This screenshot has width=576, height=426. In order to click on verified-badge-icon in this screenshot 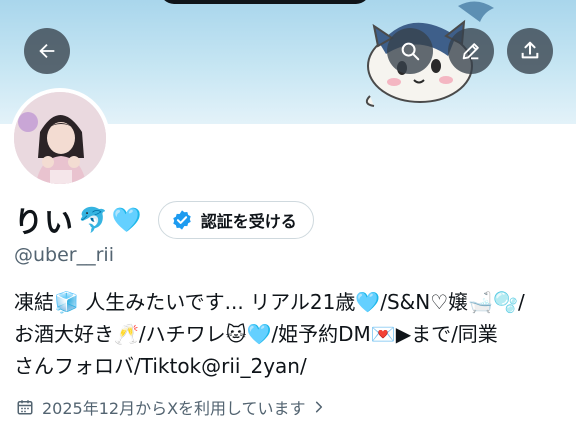, I will do `click(182, 220)`.